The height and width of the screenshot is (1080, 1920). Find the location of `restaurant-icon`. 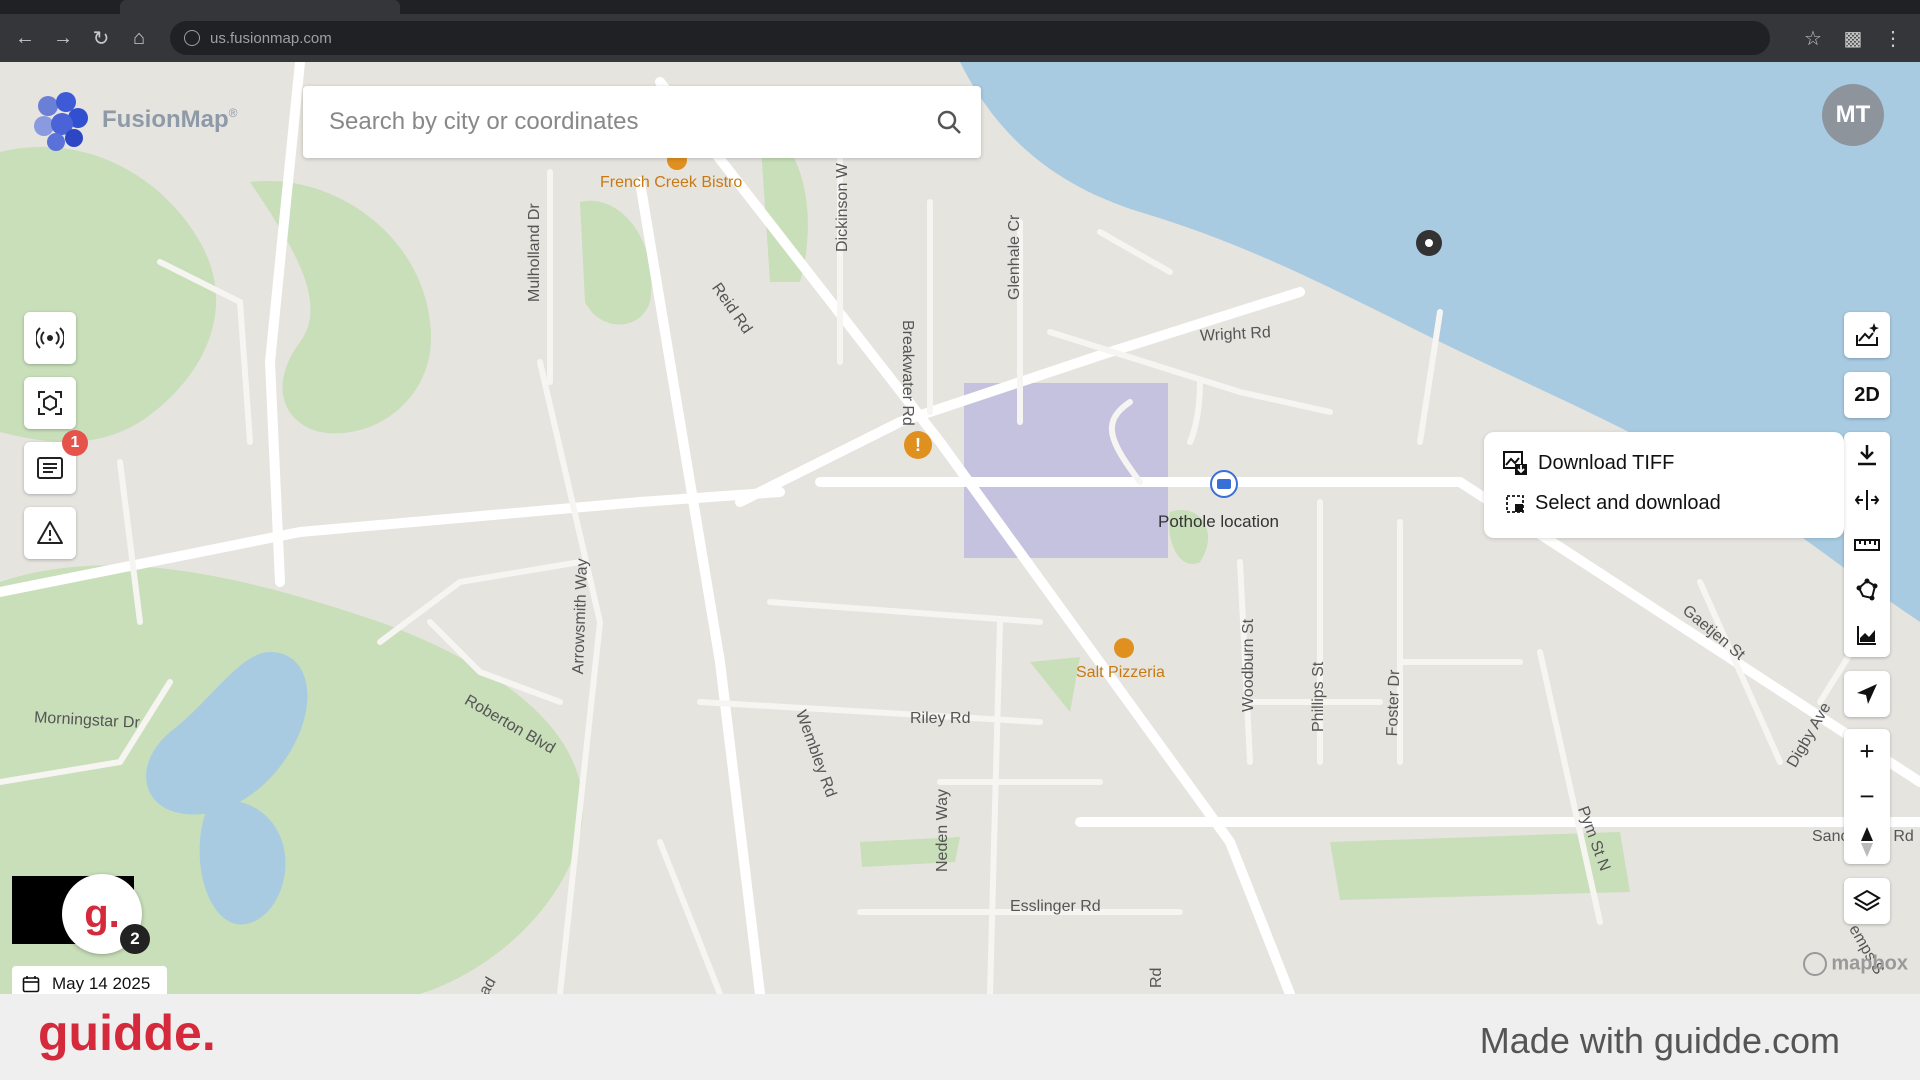

restaurant-icon is located at coordinates (1124, 648).